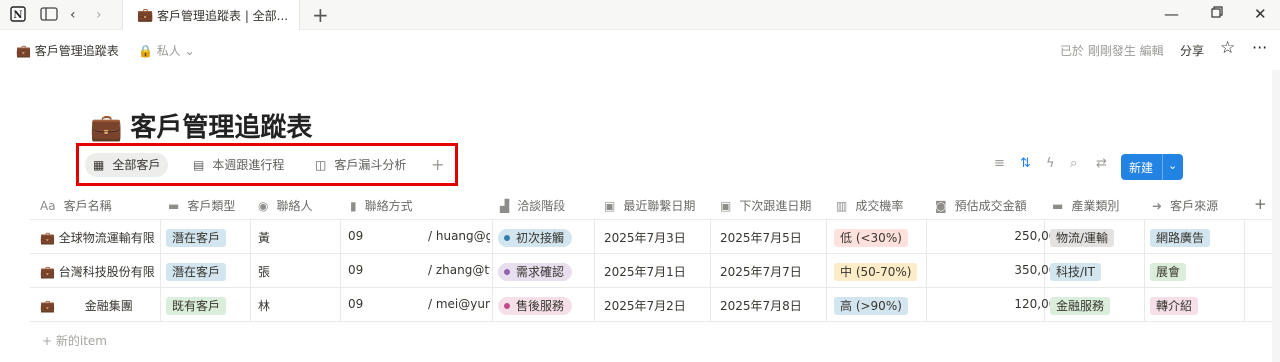 The height and width of the screenshot is (362, 1280). What do you see at coordinates (761, 237) in the screenshot?
I see `next-followup-cell: 2025年7月5日` at bounding box center [761, 237].